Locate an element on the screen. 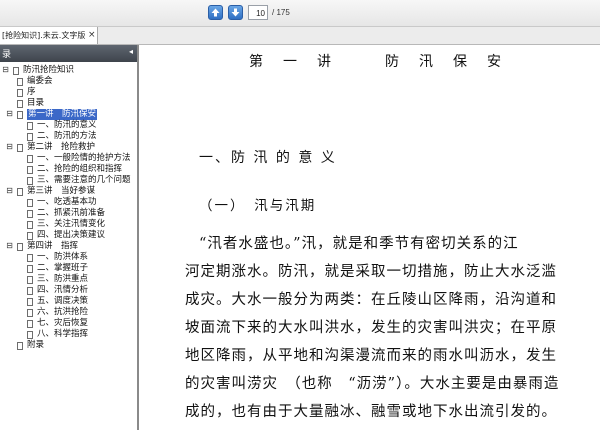  close-icon: × is located at coordinates (92, 35).